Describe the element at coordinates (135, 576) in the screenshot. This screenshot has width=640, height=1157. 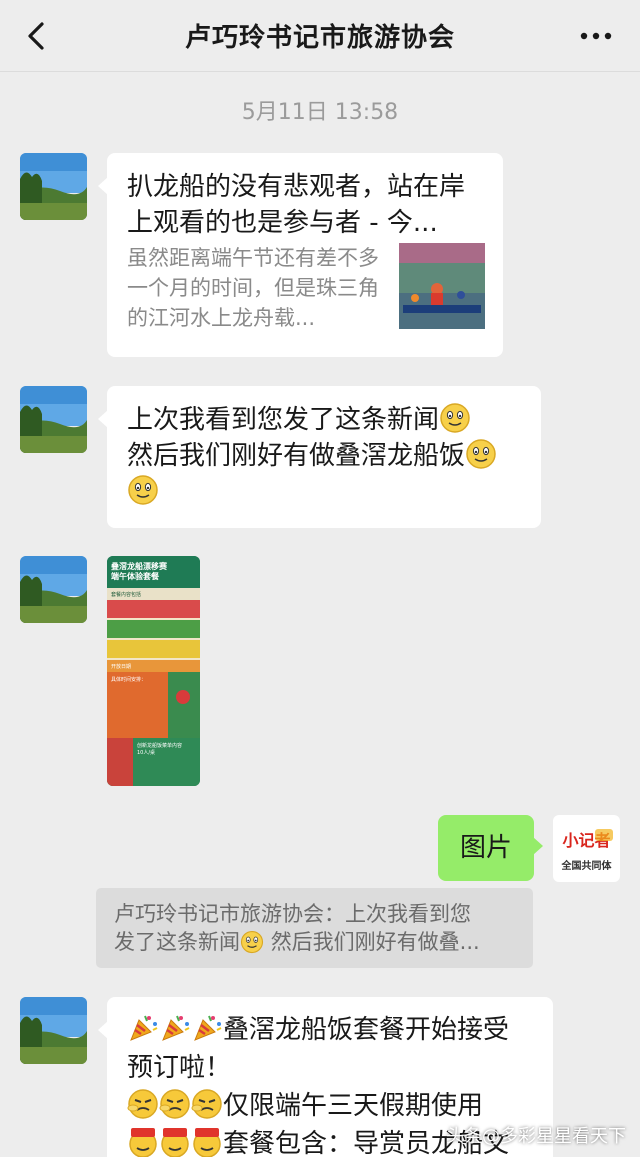
I see `poster-subtitle: 端午体验套餐` at that location.